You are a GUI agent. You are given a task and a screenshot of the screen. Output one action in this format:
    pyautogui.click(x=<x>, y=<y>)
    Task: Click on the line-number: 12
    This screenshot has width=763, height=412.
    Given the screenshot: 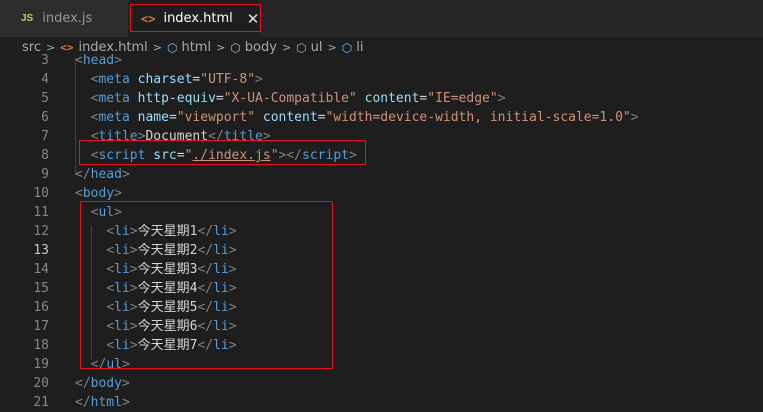 What is the action you would take?
    pyautogui.click(x=41, y=231)
    